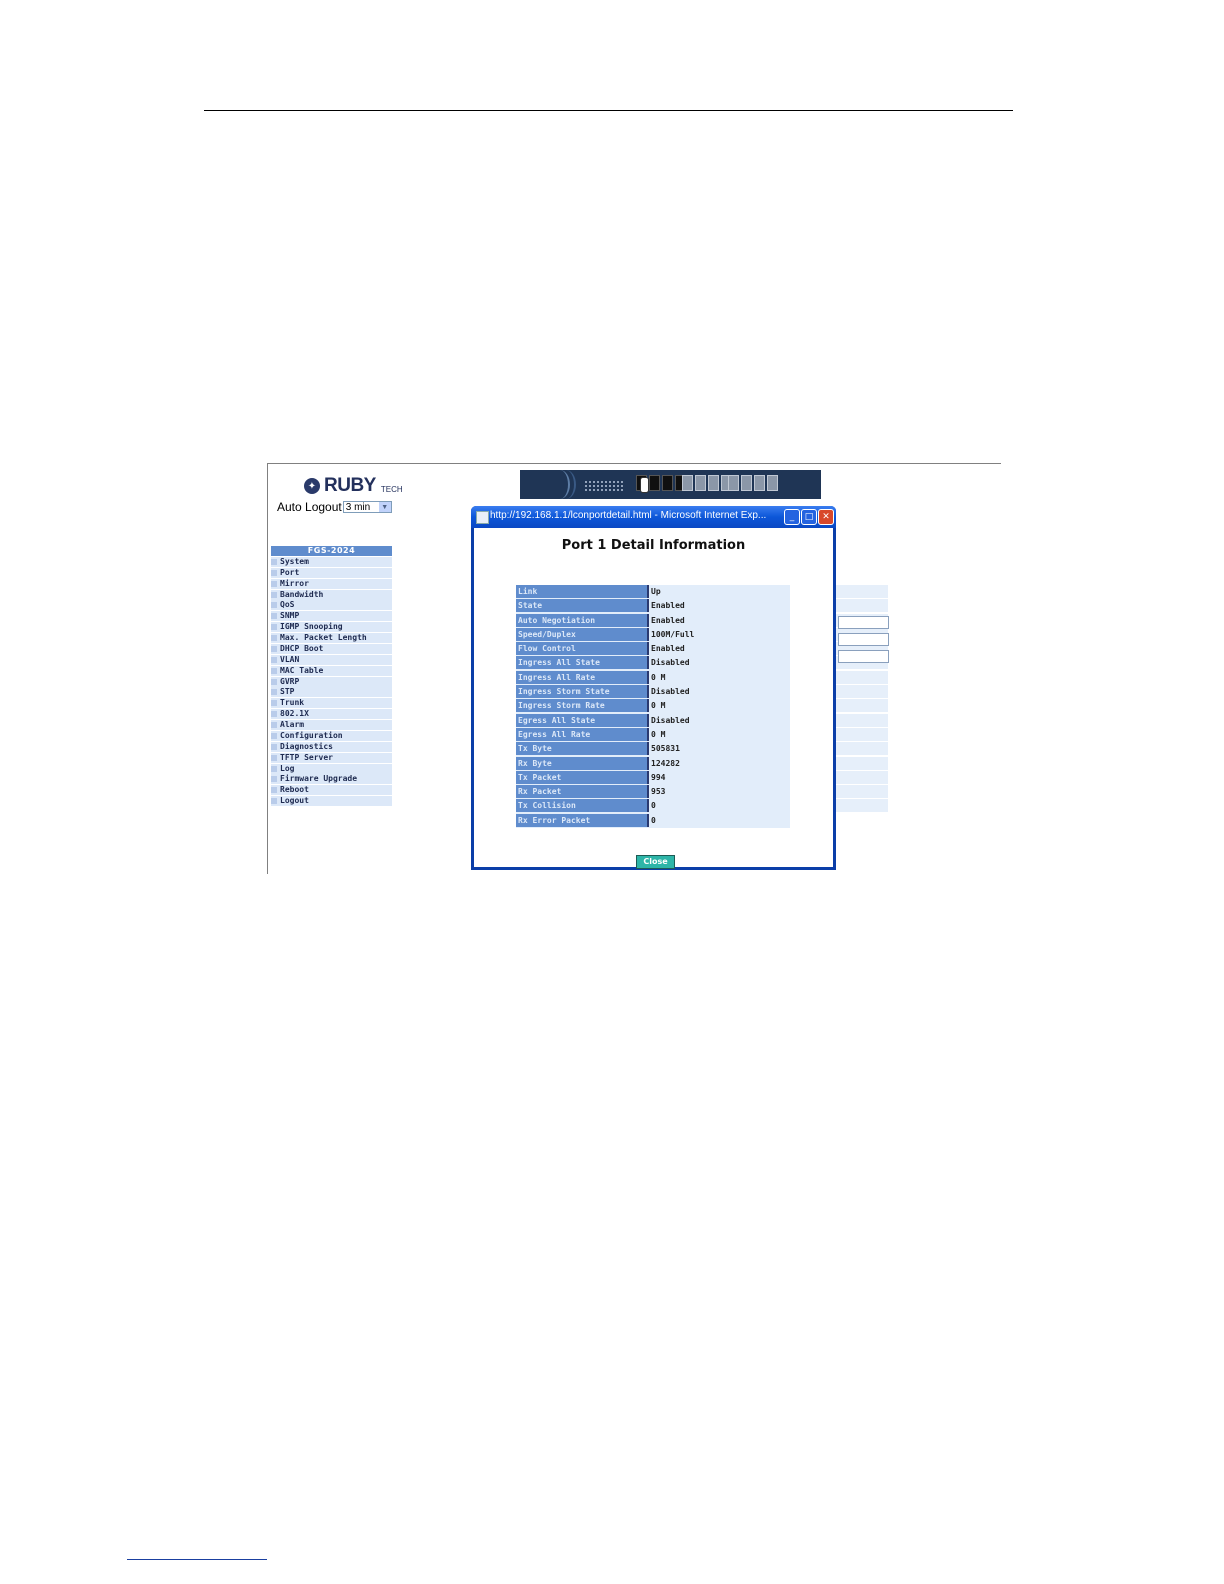 The image size is (1224, 1584). What do you see at coordinates (331, 746) in the screenshot?
I see `sidebar-item-diagnostics: Diagnostics` at bounding box center [331, 746].